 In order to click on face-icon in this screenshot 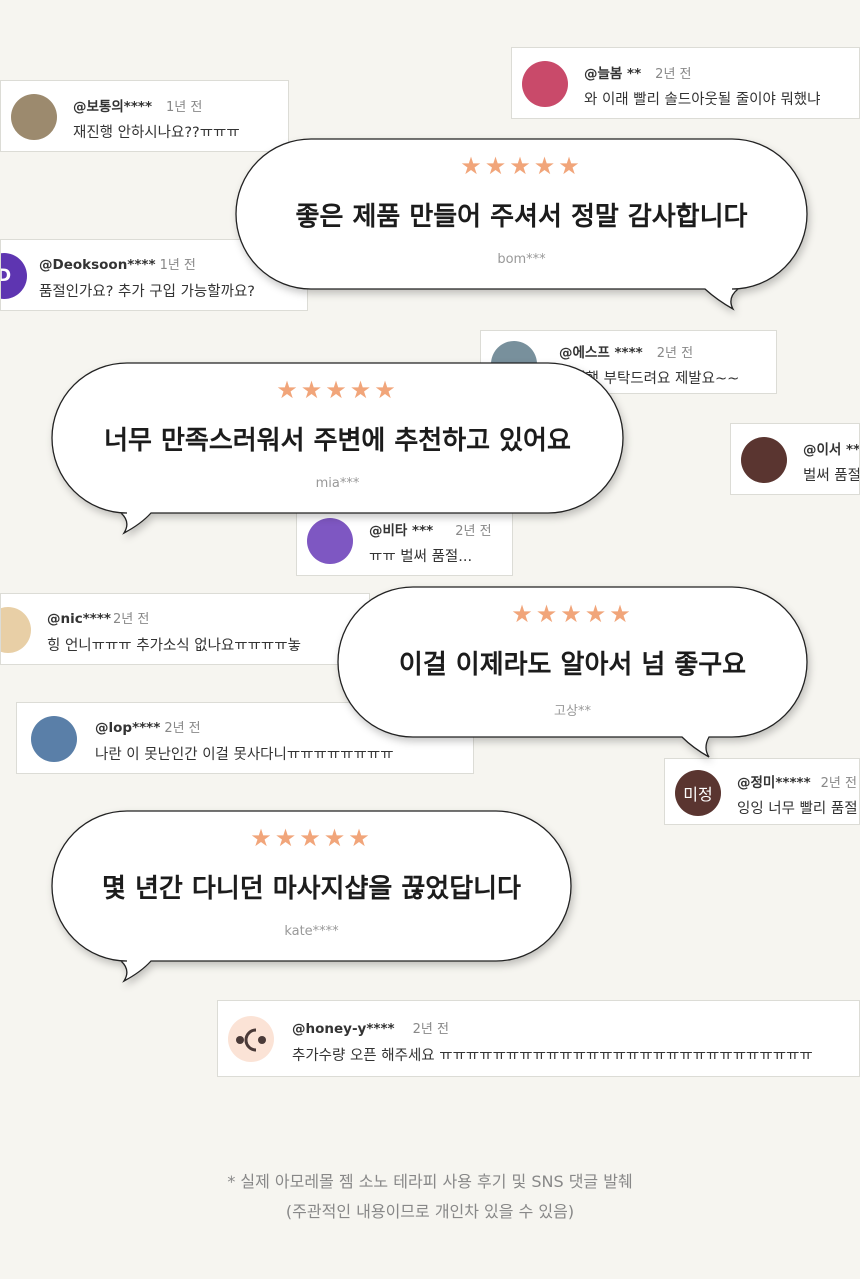, I will do `click(251, 1040)`.